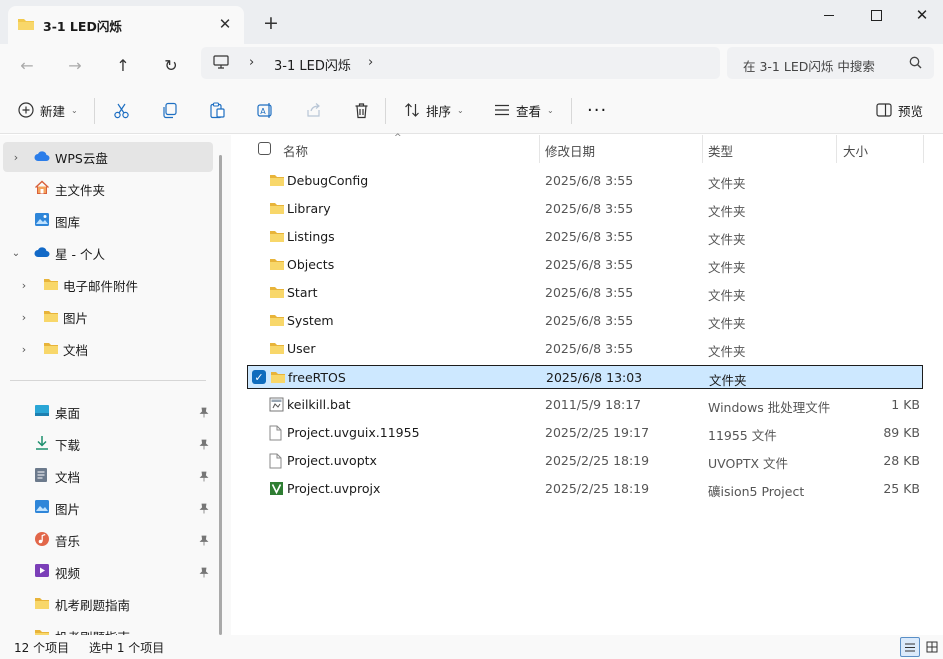 This screenshot has width=943, height=659. I want to click on maximize-button, so click(876, 15).